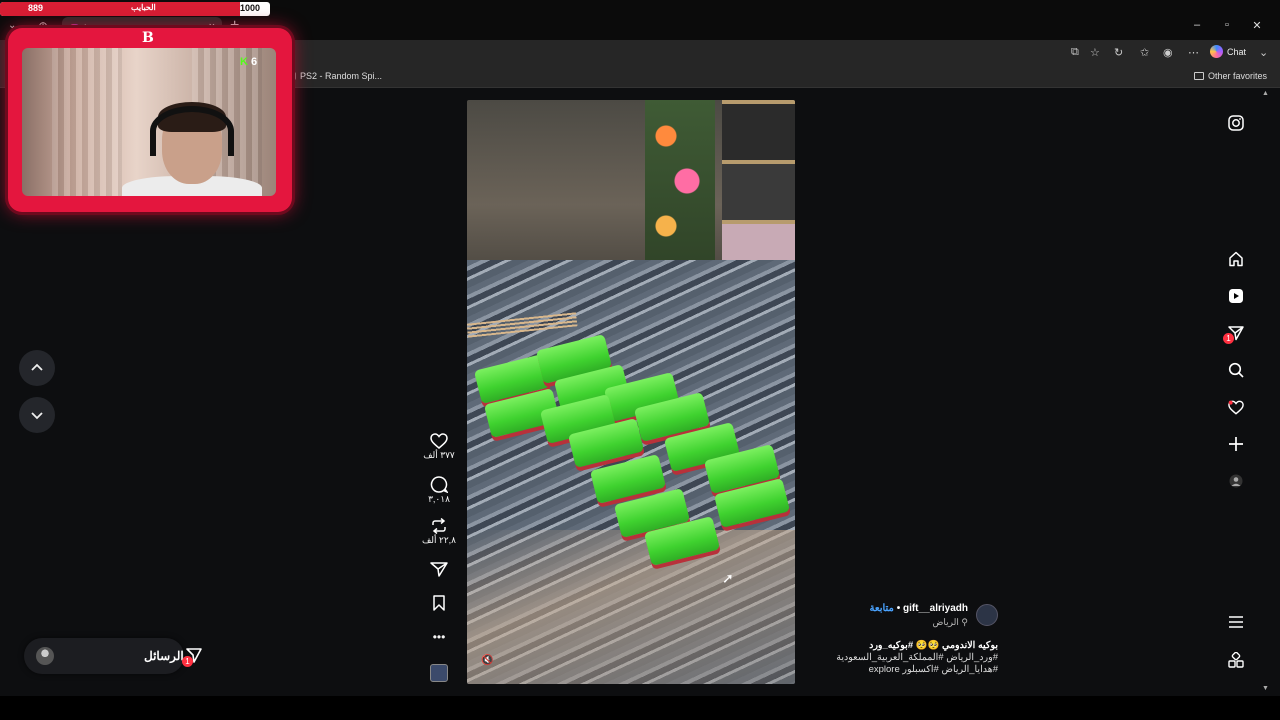 Image resolution: width=1280 pixels, height=720 pixels. What do you see at coordinates (439, 455) in the screenshot?
I see `like-count: ٣٧٧ ألف` at bounding box center [439, 455].